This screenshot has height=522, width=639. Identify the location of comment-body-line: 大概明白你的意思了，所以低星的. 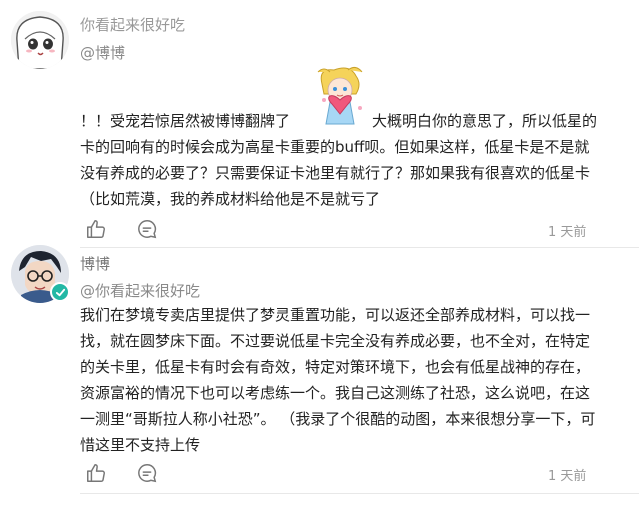
(485, 121).